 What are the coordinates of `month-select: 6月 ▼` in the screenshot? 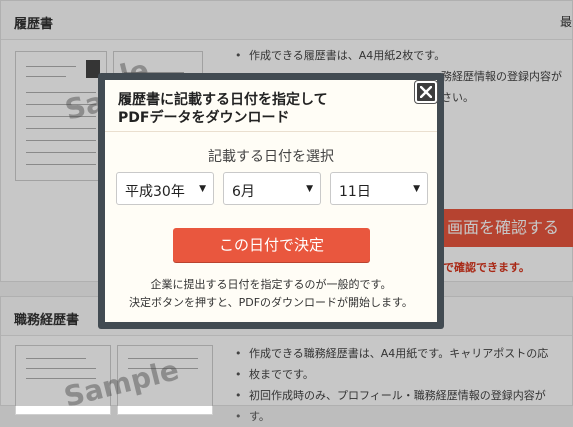 It's located at (272, 188).